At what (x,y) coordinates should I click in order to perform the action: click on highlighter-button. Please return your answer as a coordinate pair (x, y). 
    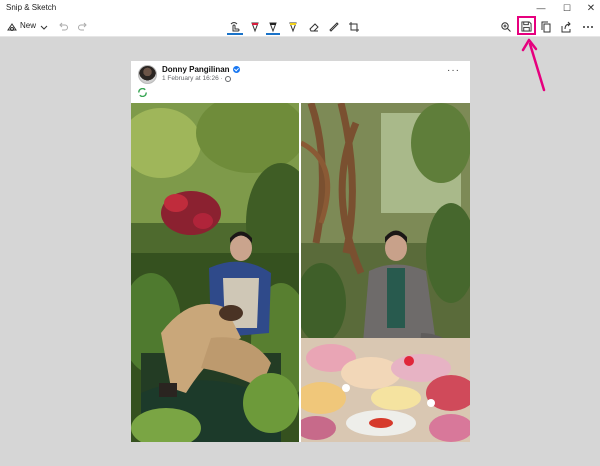
    Looking at the image, I should click on (293, 26).